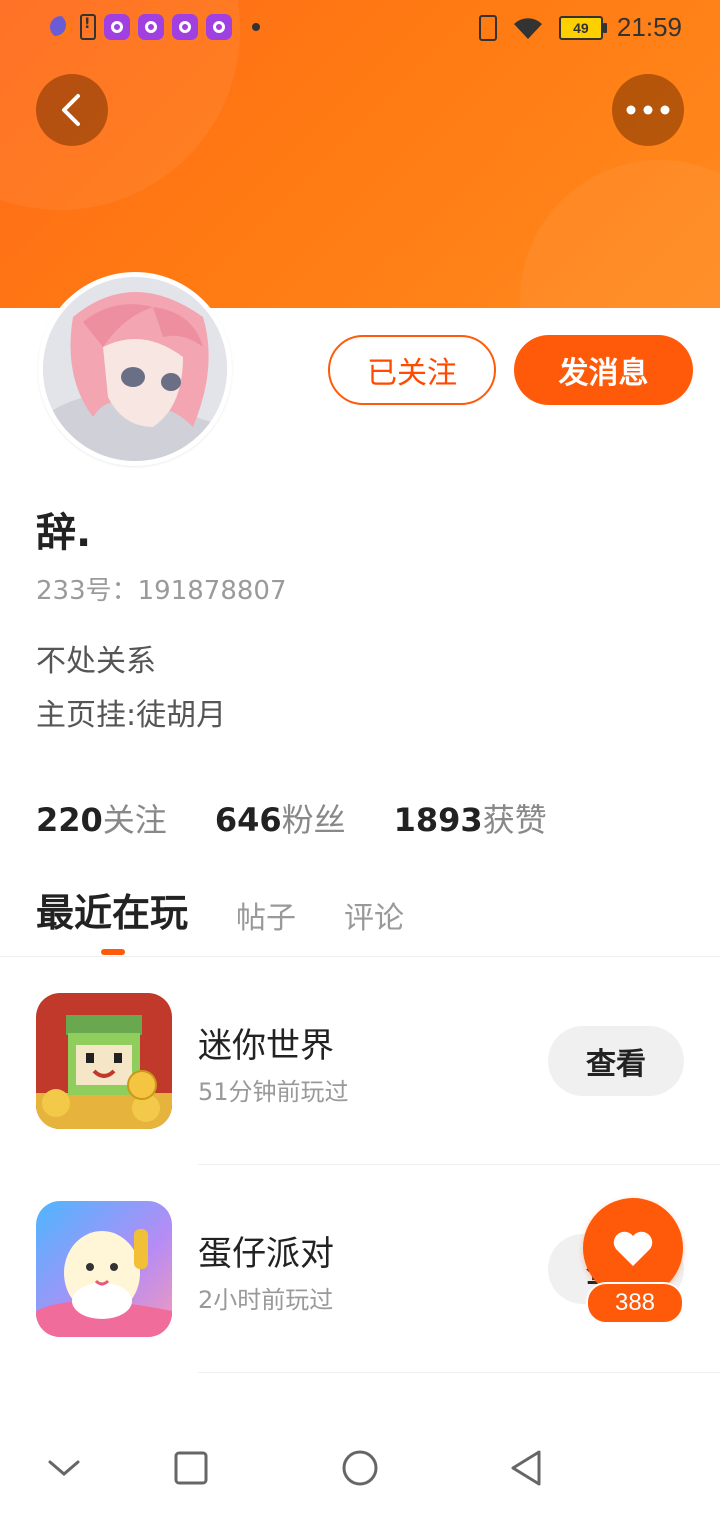  I want to click on back-button, so click(72, 110).